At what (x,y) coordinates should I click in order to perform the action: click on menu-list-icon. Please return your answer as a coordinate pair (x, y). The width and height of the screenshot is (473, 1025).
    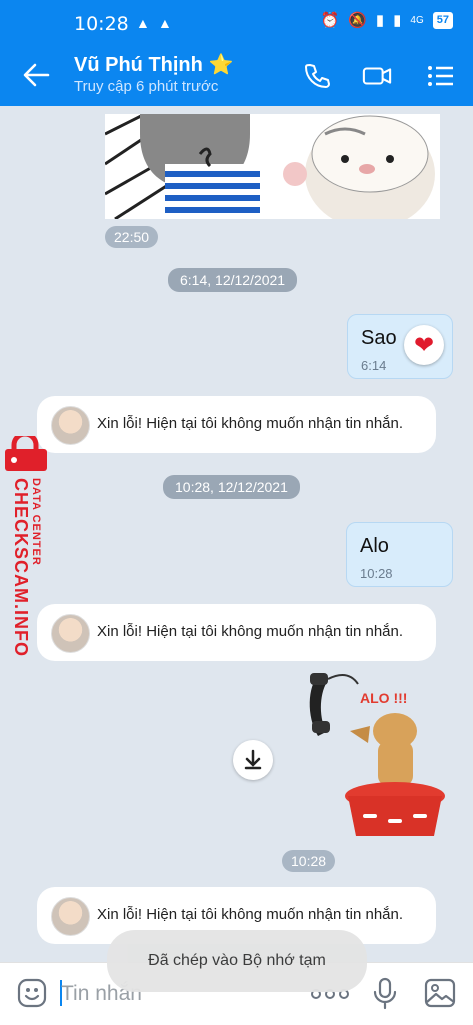
    Looking at the image, I should click on (441, 76).